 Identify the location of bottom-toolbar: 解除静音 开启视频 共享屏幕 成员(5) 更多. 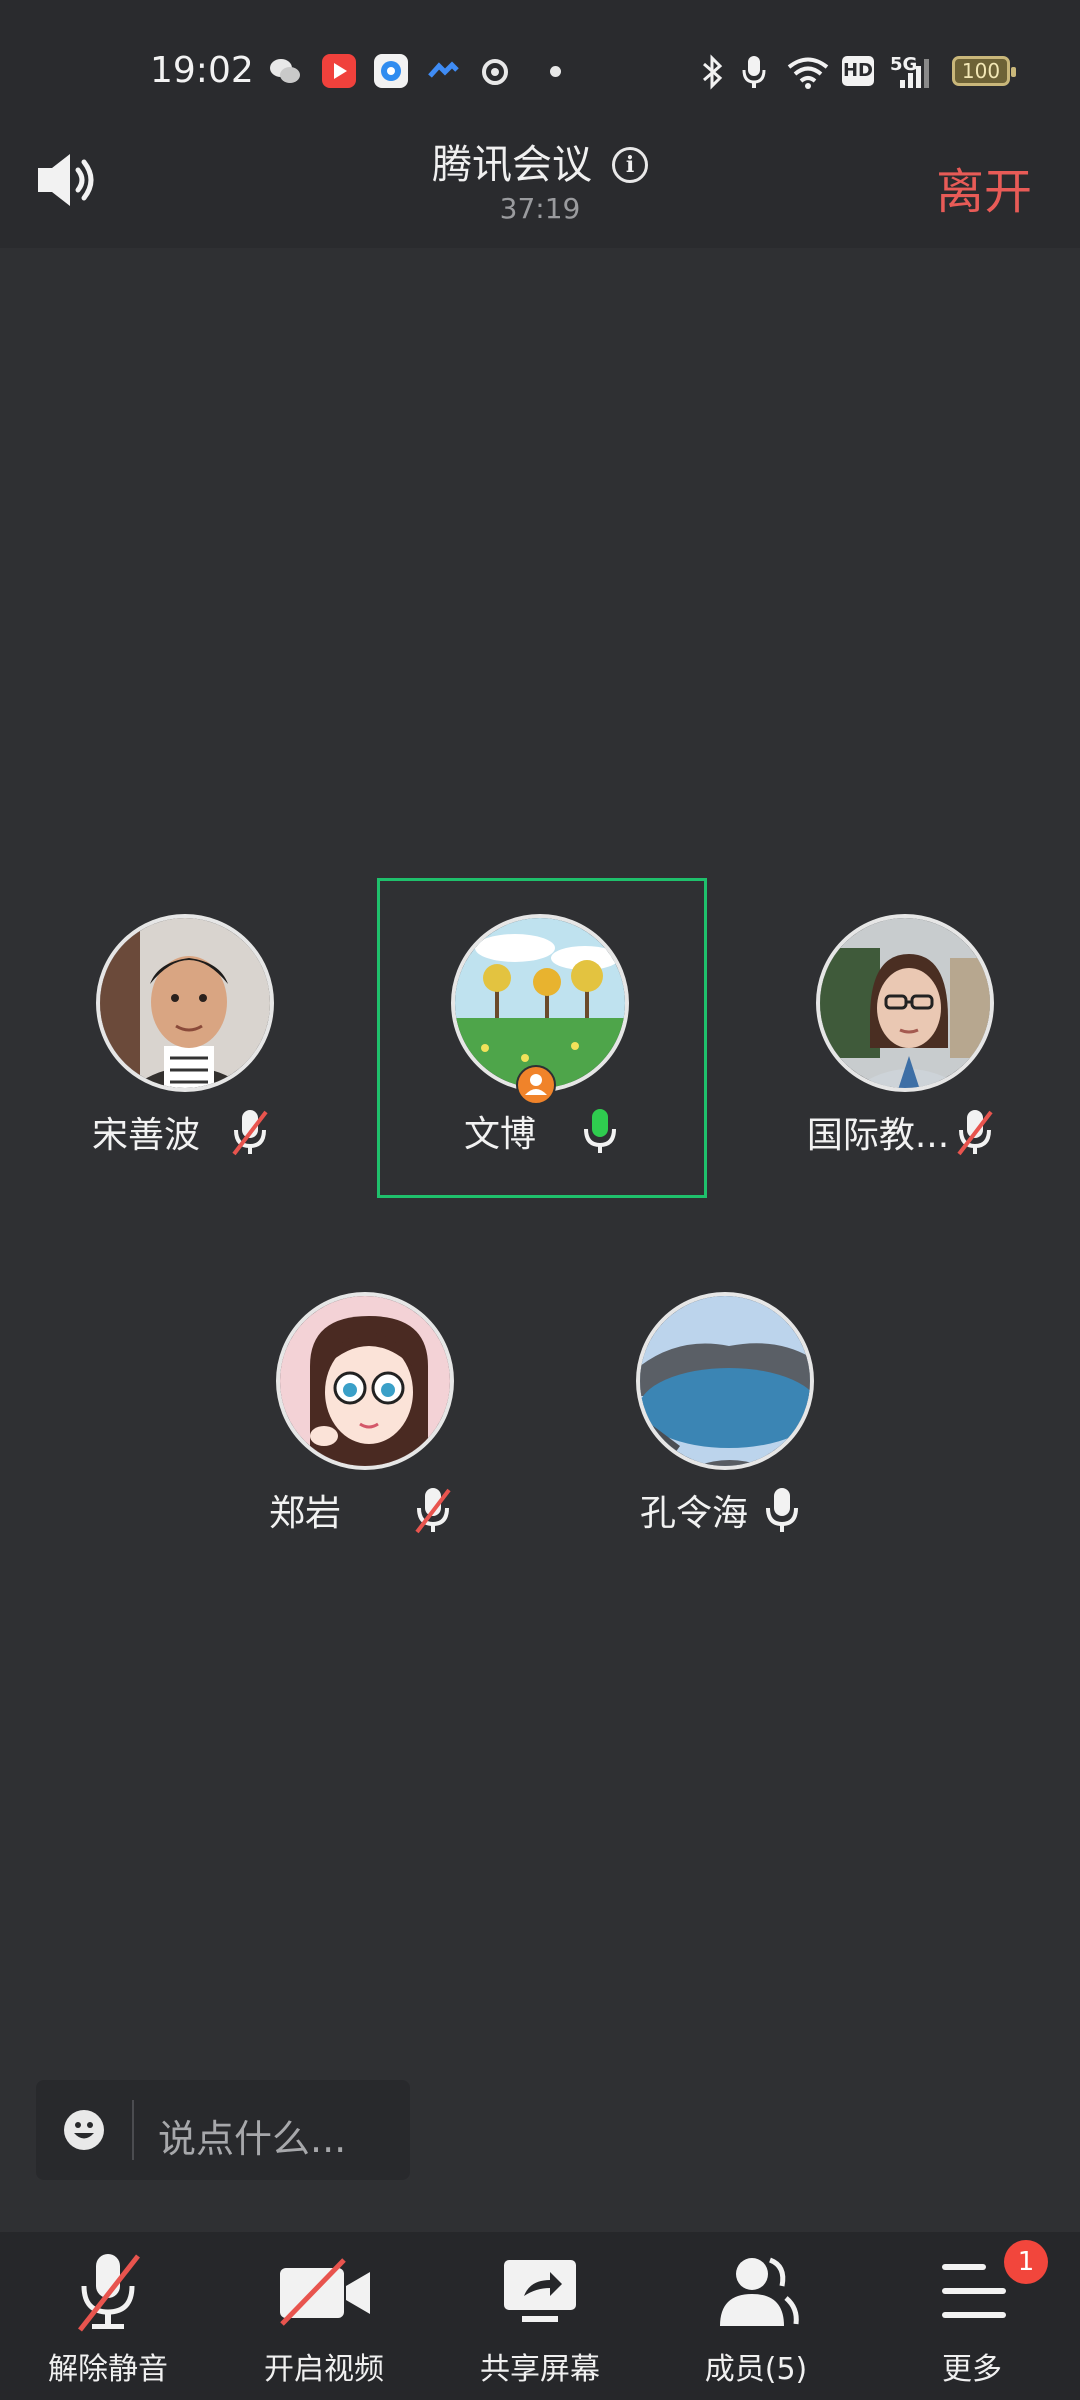
(540, 2316).